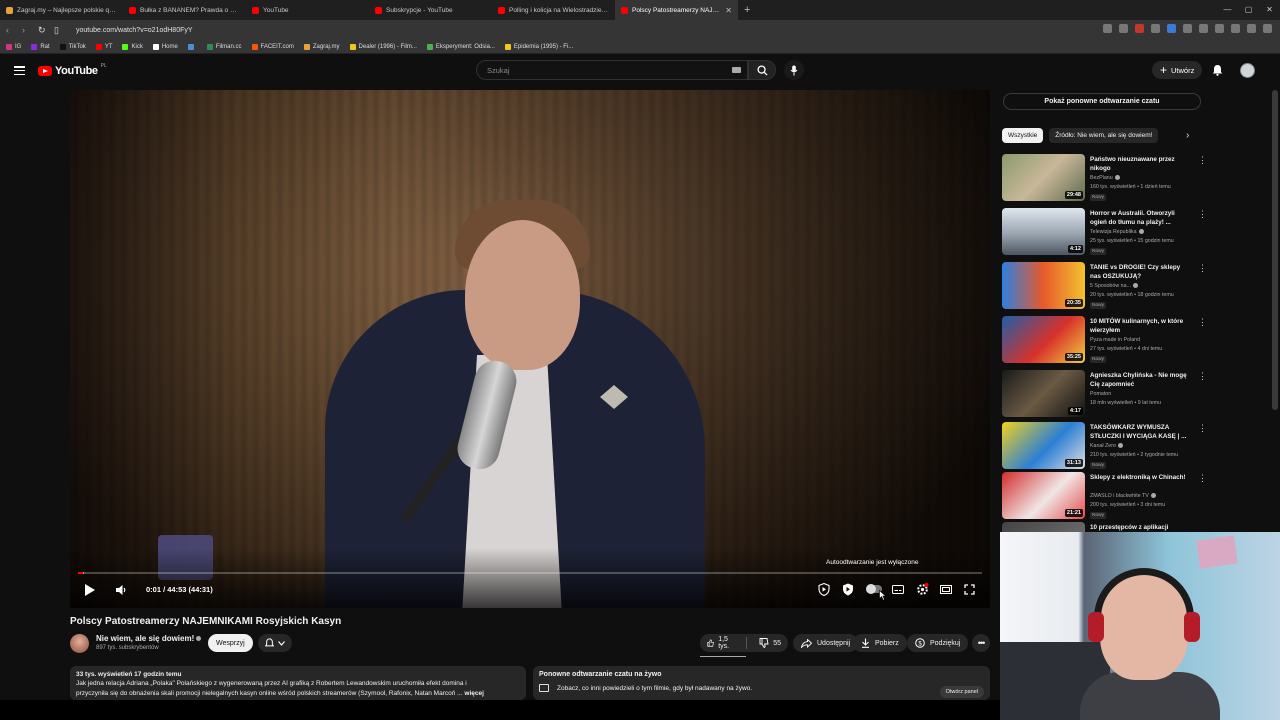 This screenshot has height=720, width=1280. What do you see at coordinates (10, 30) in the screenshot?
I see `back-icon: ‹` at bounding box center [10, 30].